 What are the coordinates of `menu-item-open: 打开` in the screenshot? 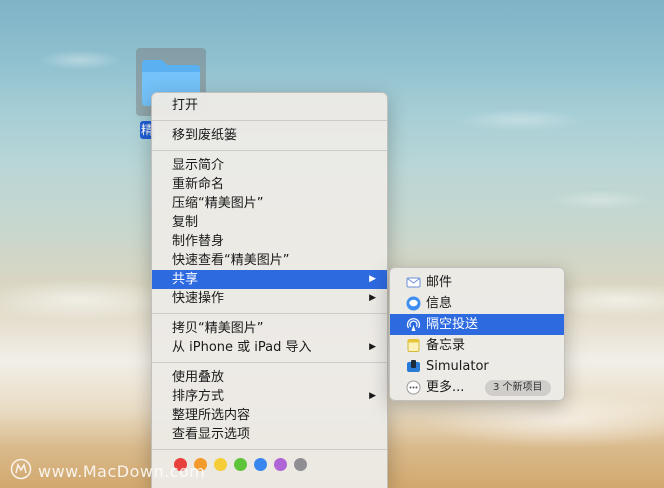 It's located at (269, 105).